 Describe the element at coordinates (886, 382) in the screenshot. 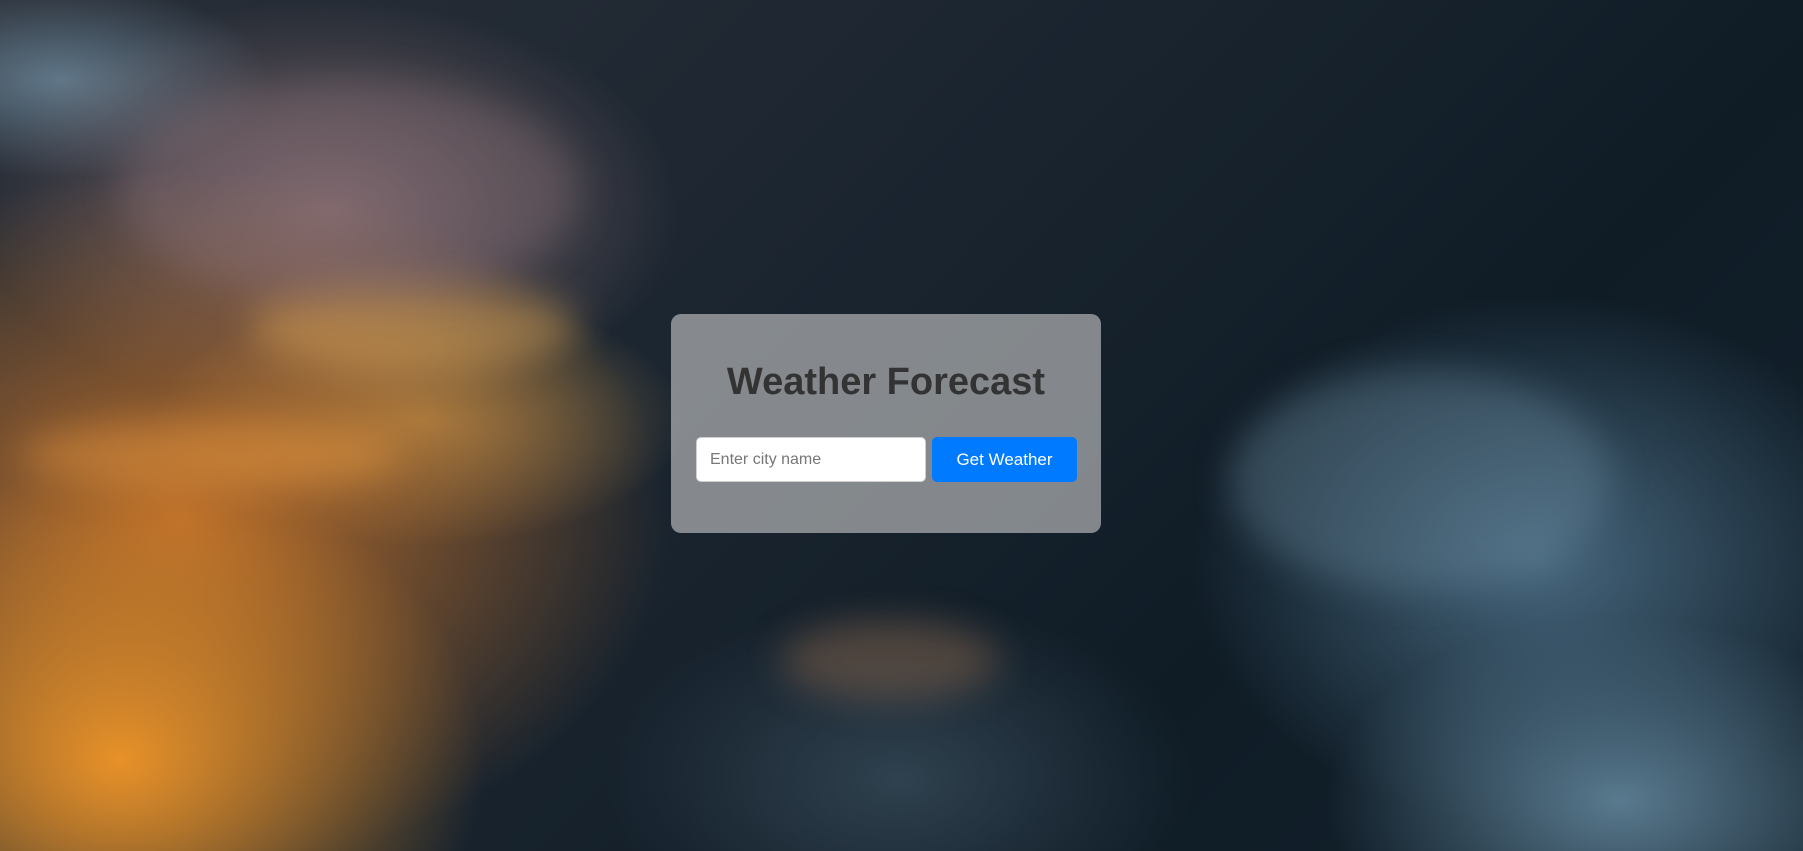

I see `page-title: Weather Forecast` at that location.